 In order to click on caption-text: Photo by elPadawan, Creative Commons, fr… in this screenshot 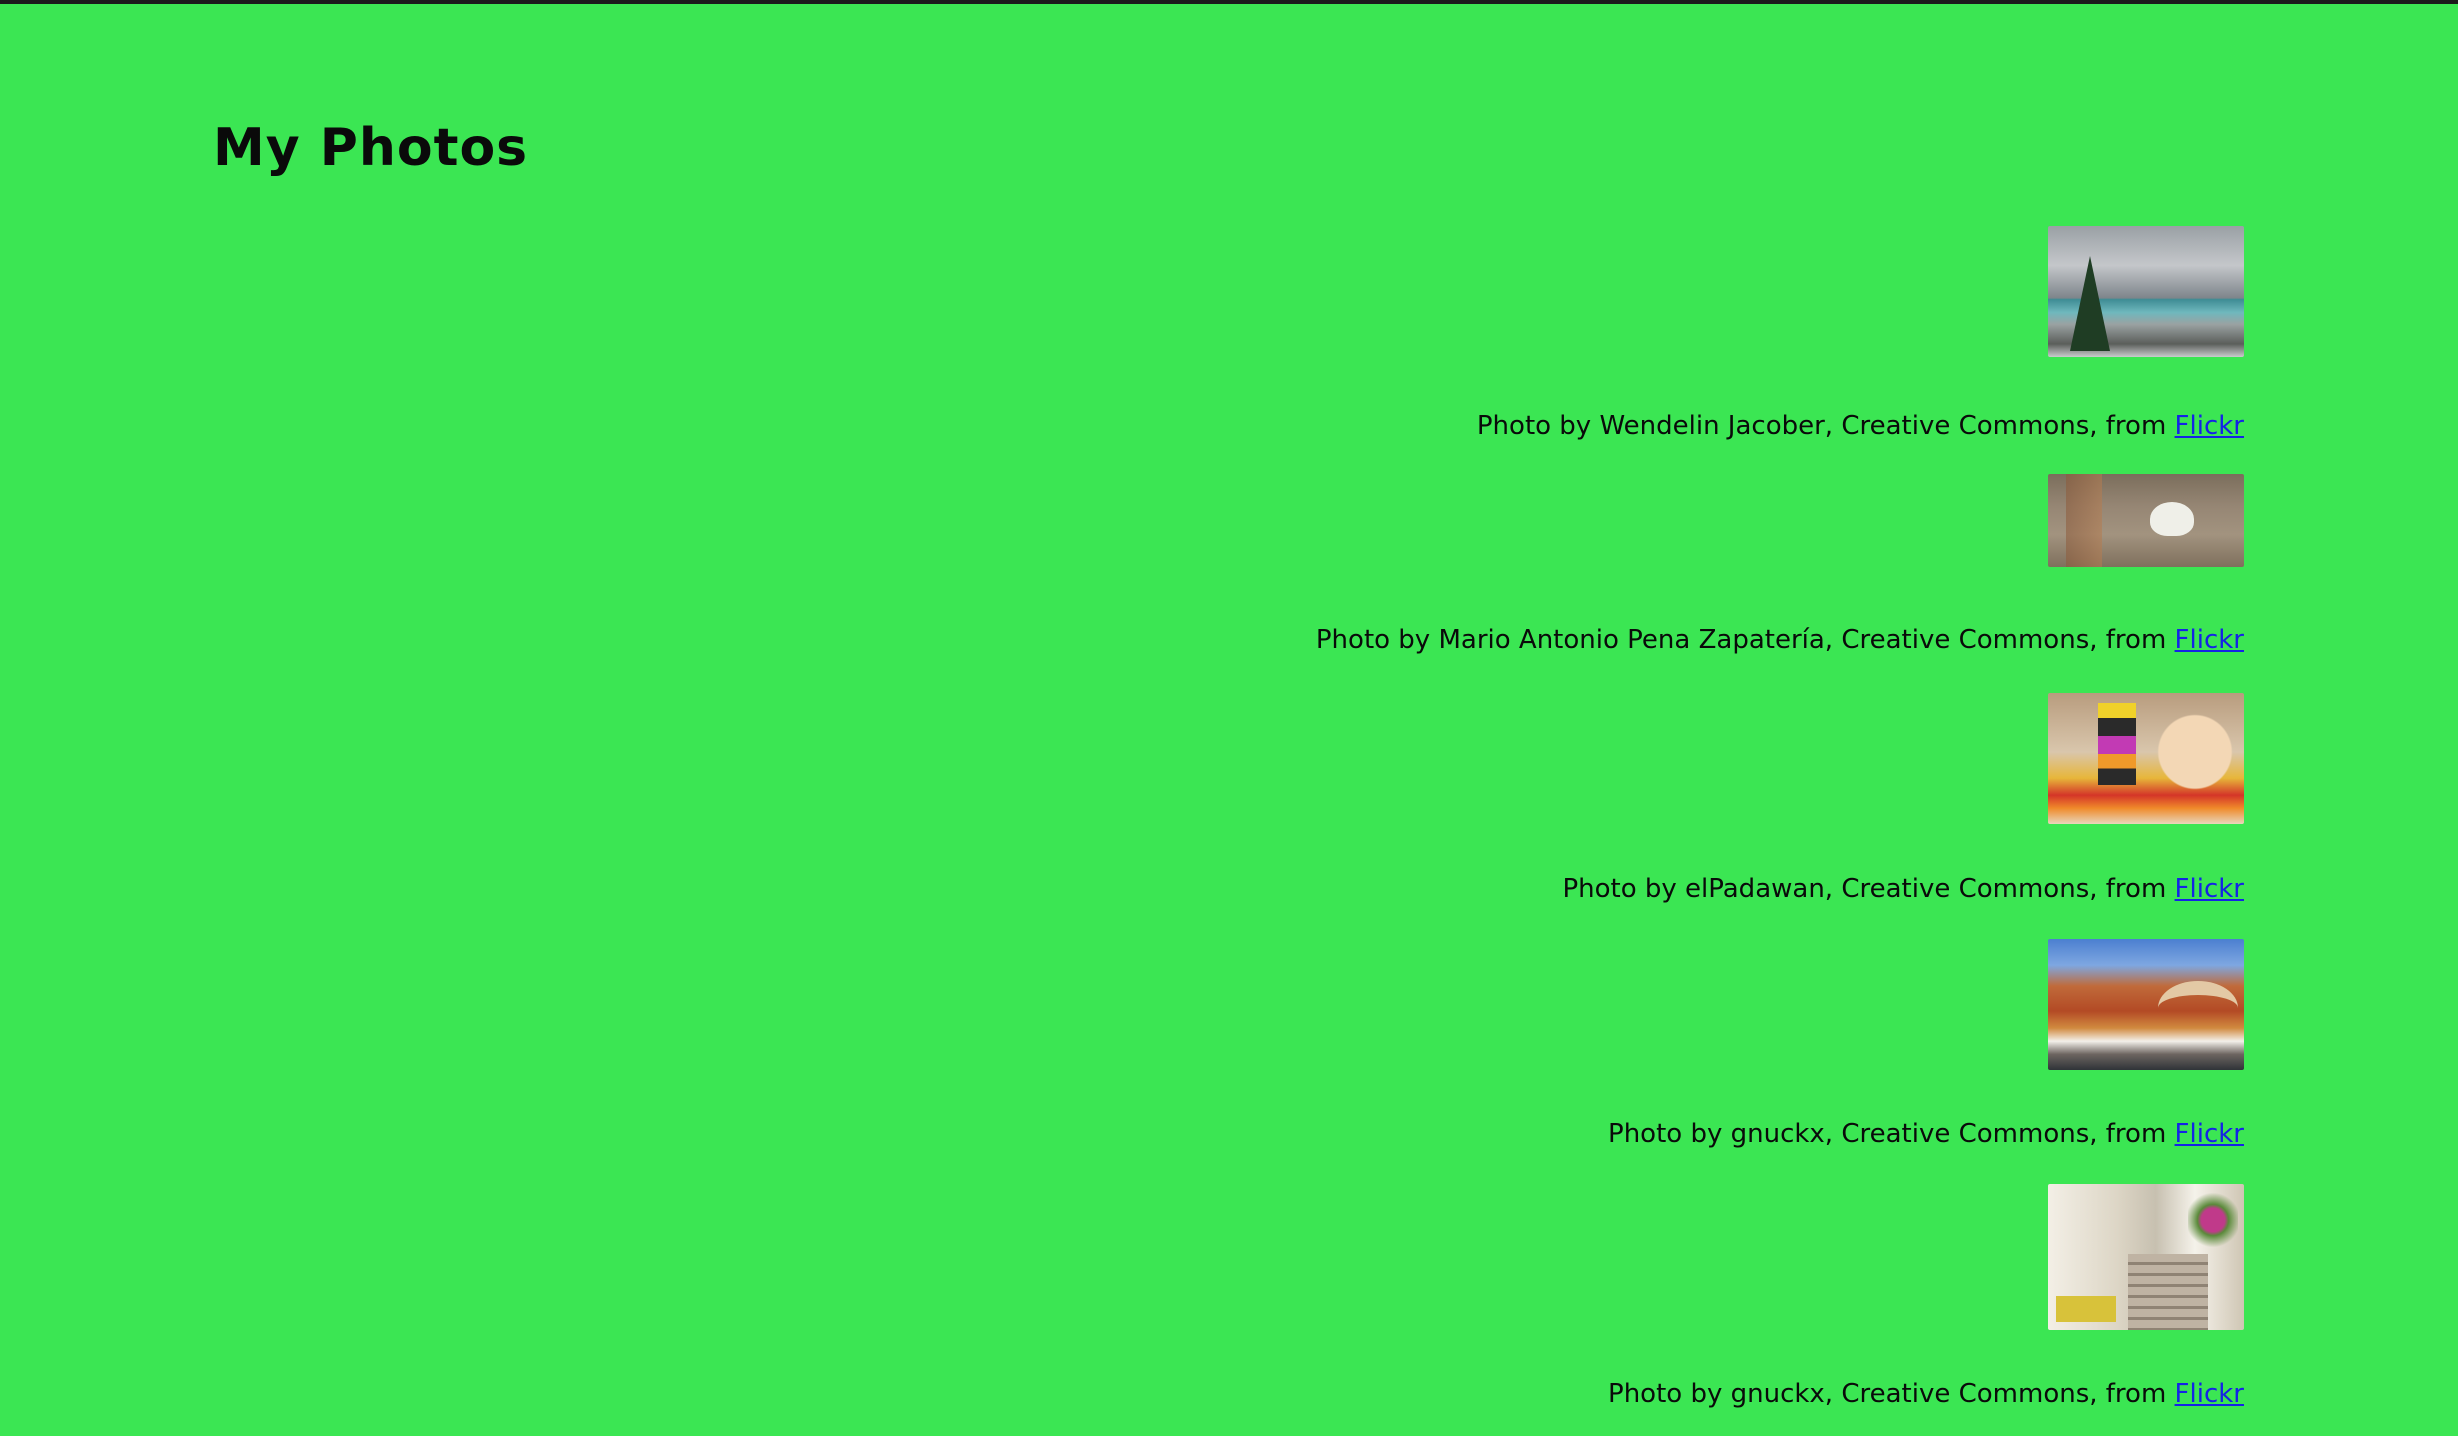, I will do `click(1864, 889)`.